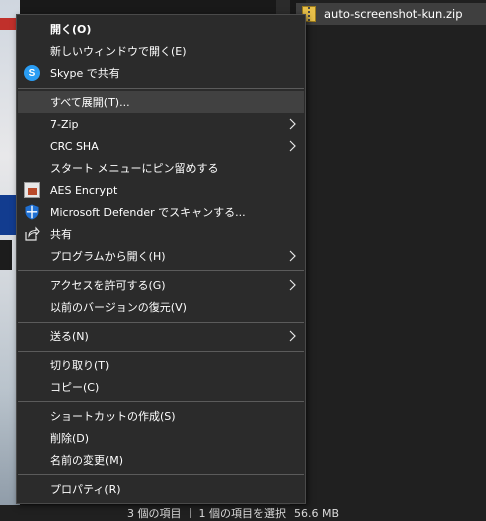  Describe the element at coordinates (161, 365) in the screenshot. I see `menu-item-cut: 切り取り(T)` at that location.